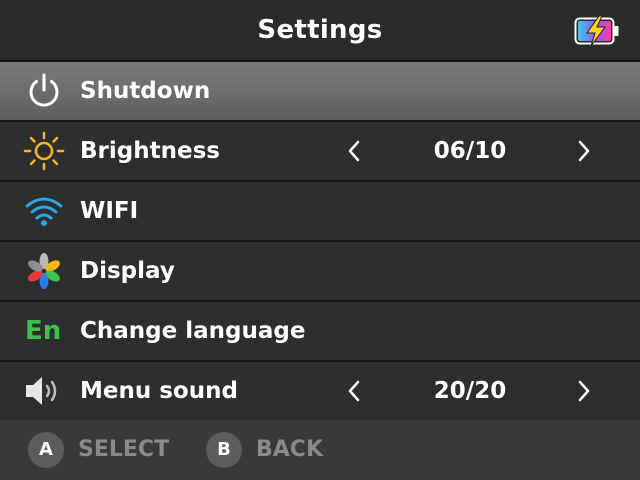 Image resolution: width=640 pixels, height=480 pixels. I want to click on speaker-icon, so click(41, 391).